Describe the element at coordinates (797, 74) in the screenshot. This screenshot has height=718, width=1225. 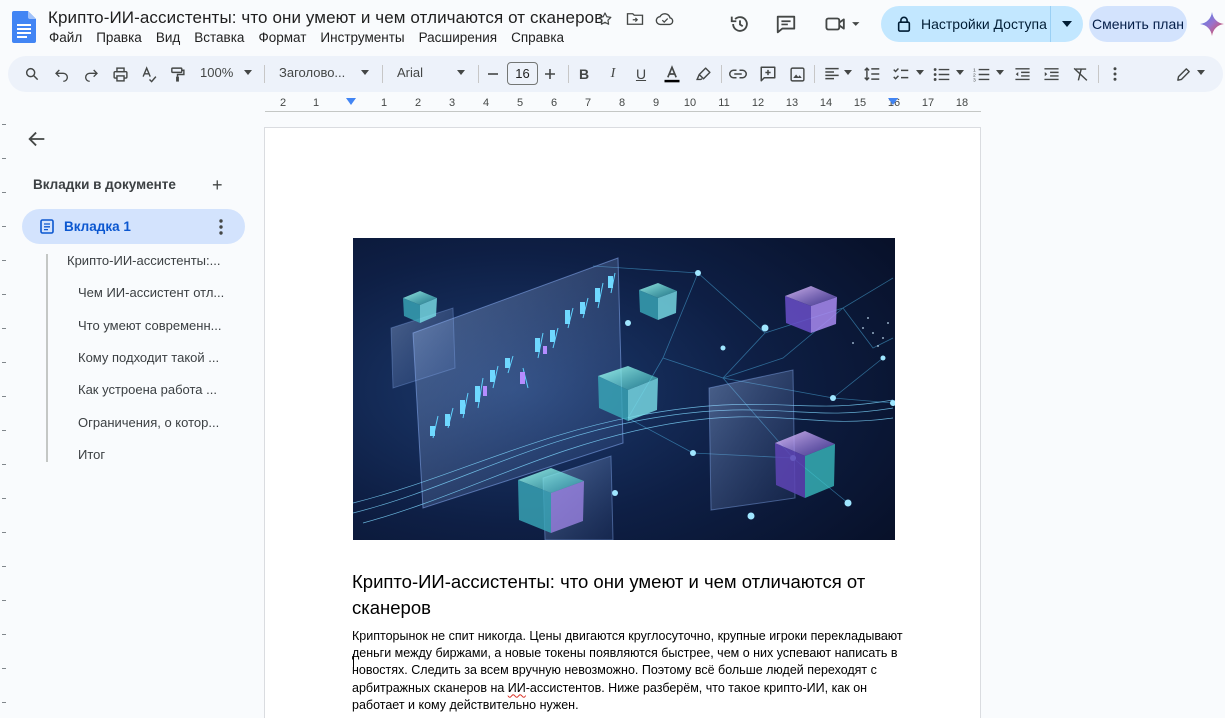
I see `insert-image-icon` at that location.